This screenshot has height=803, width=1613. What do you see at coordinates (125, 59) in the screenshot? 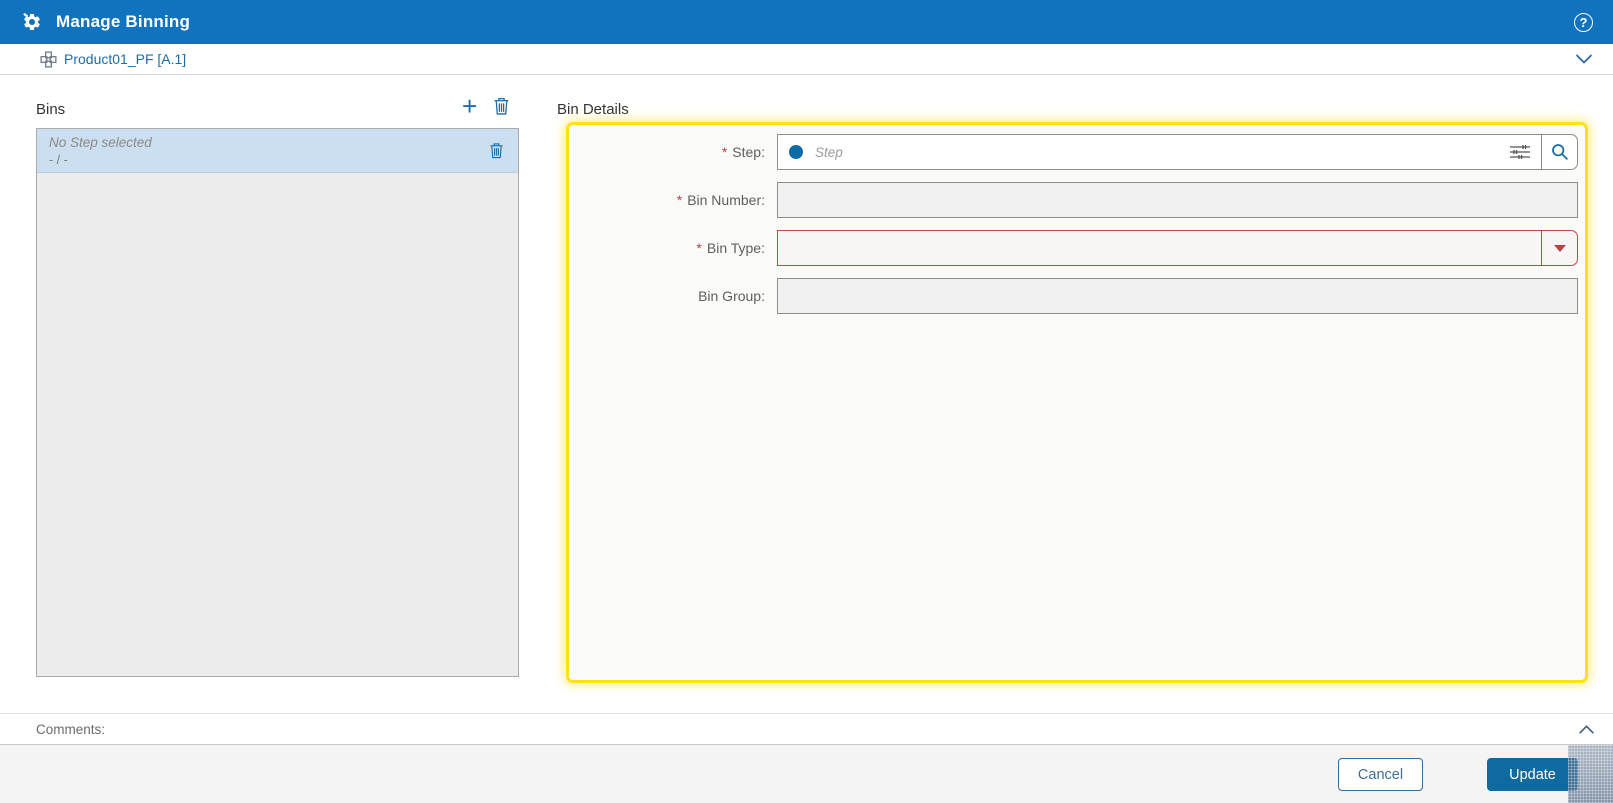
I see `product-link: Product01_PF [A.1]` at bounding box center [125, 59].